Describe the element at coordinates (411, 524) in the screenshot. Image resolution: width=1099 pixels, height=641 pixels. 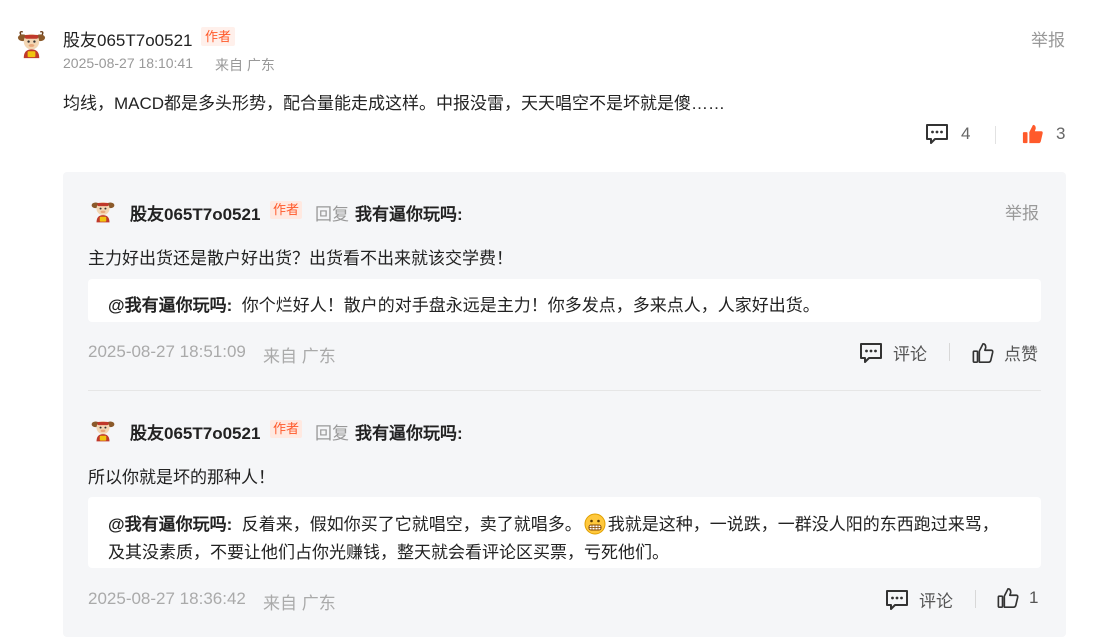
I see `quoted-text-body: 反着来，假如你买了它就唱空，卖了就唱多。` at that location.